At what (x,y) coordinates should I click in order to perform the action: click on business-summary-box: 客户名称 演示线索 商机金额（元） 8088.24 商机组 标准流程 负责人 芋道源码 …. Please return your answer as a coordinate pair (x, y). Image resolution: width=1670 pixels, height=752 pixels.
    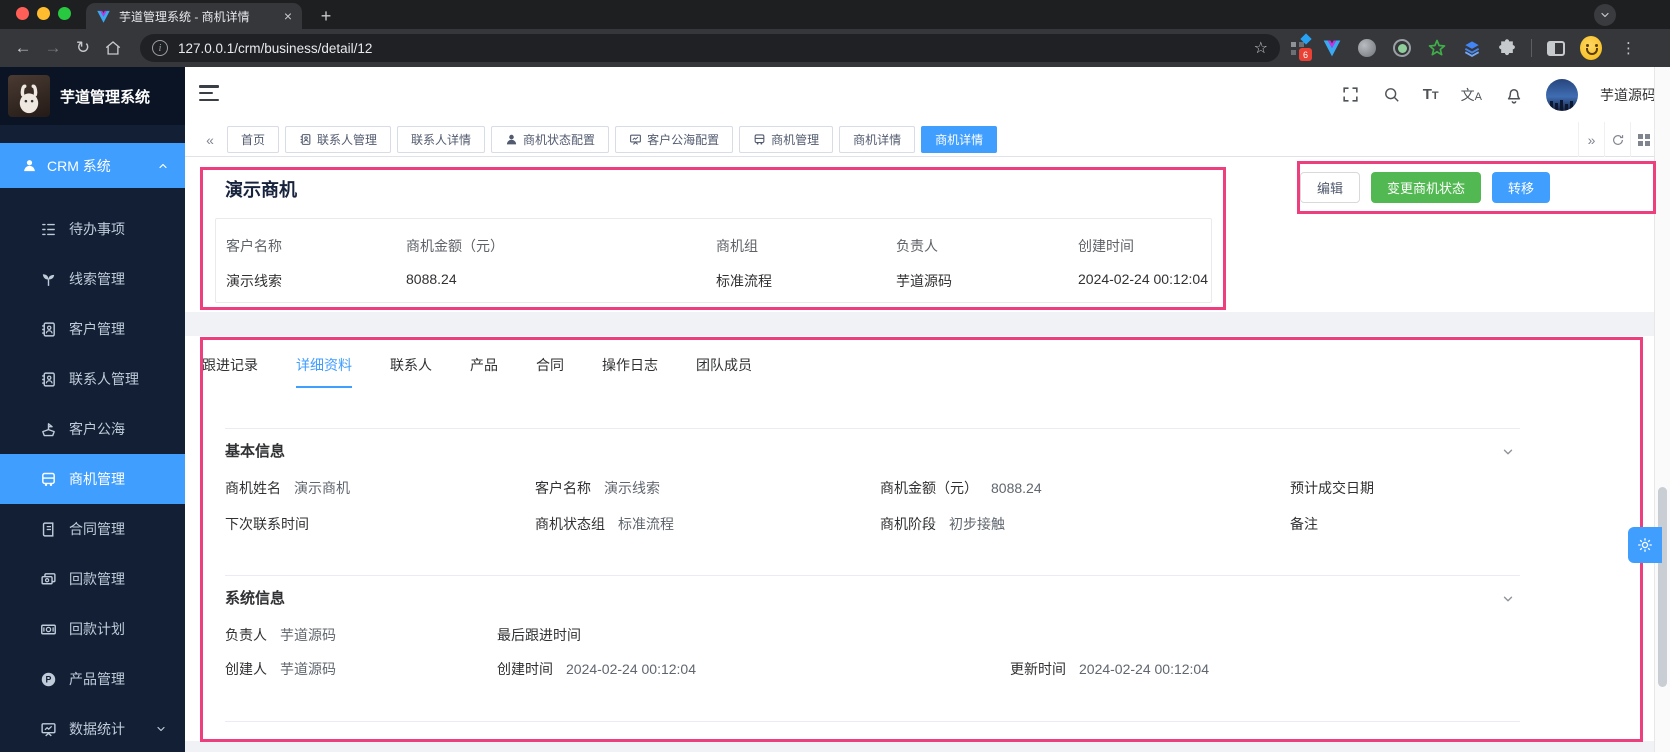
    Looking at the image, I should click on (713, 260).